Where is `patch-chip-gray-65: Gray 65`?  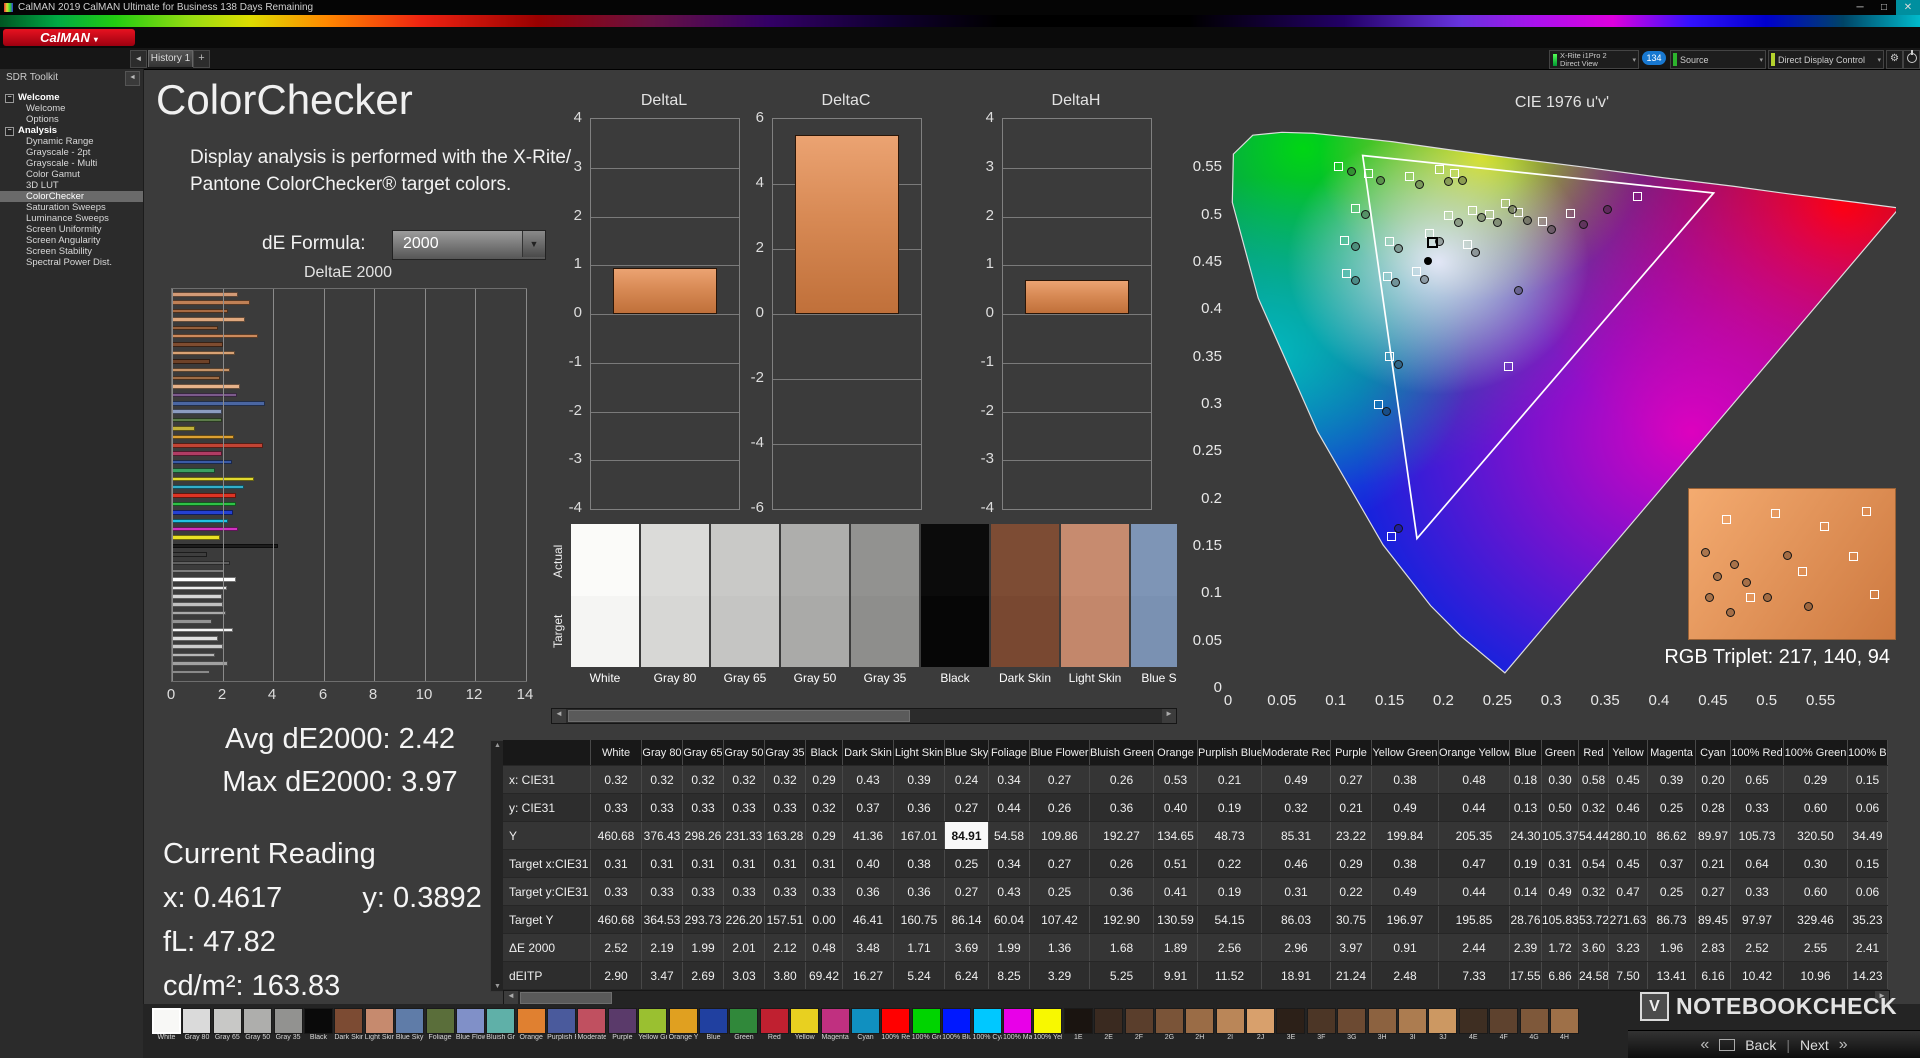 patch-chip-gray-65: Gray 65 is located at coordinates (227, 1027).